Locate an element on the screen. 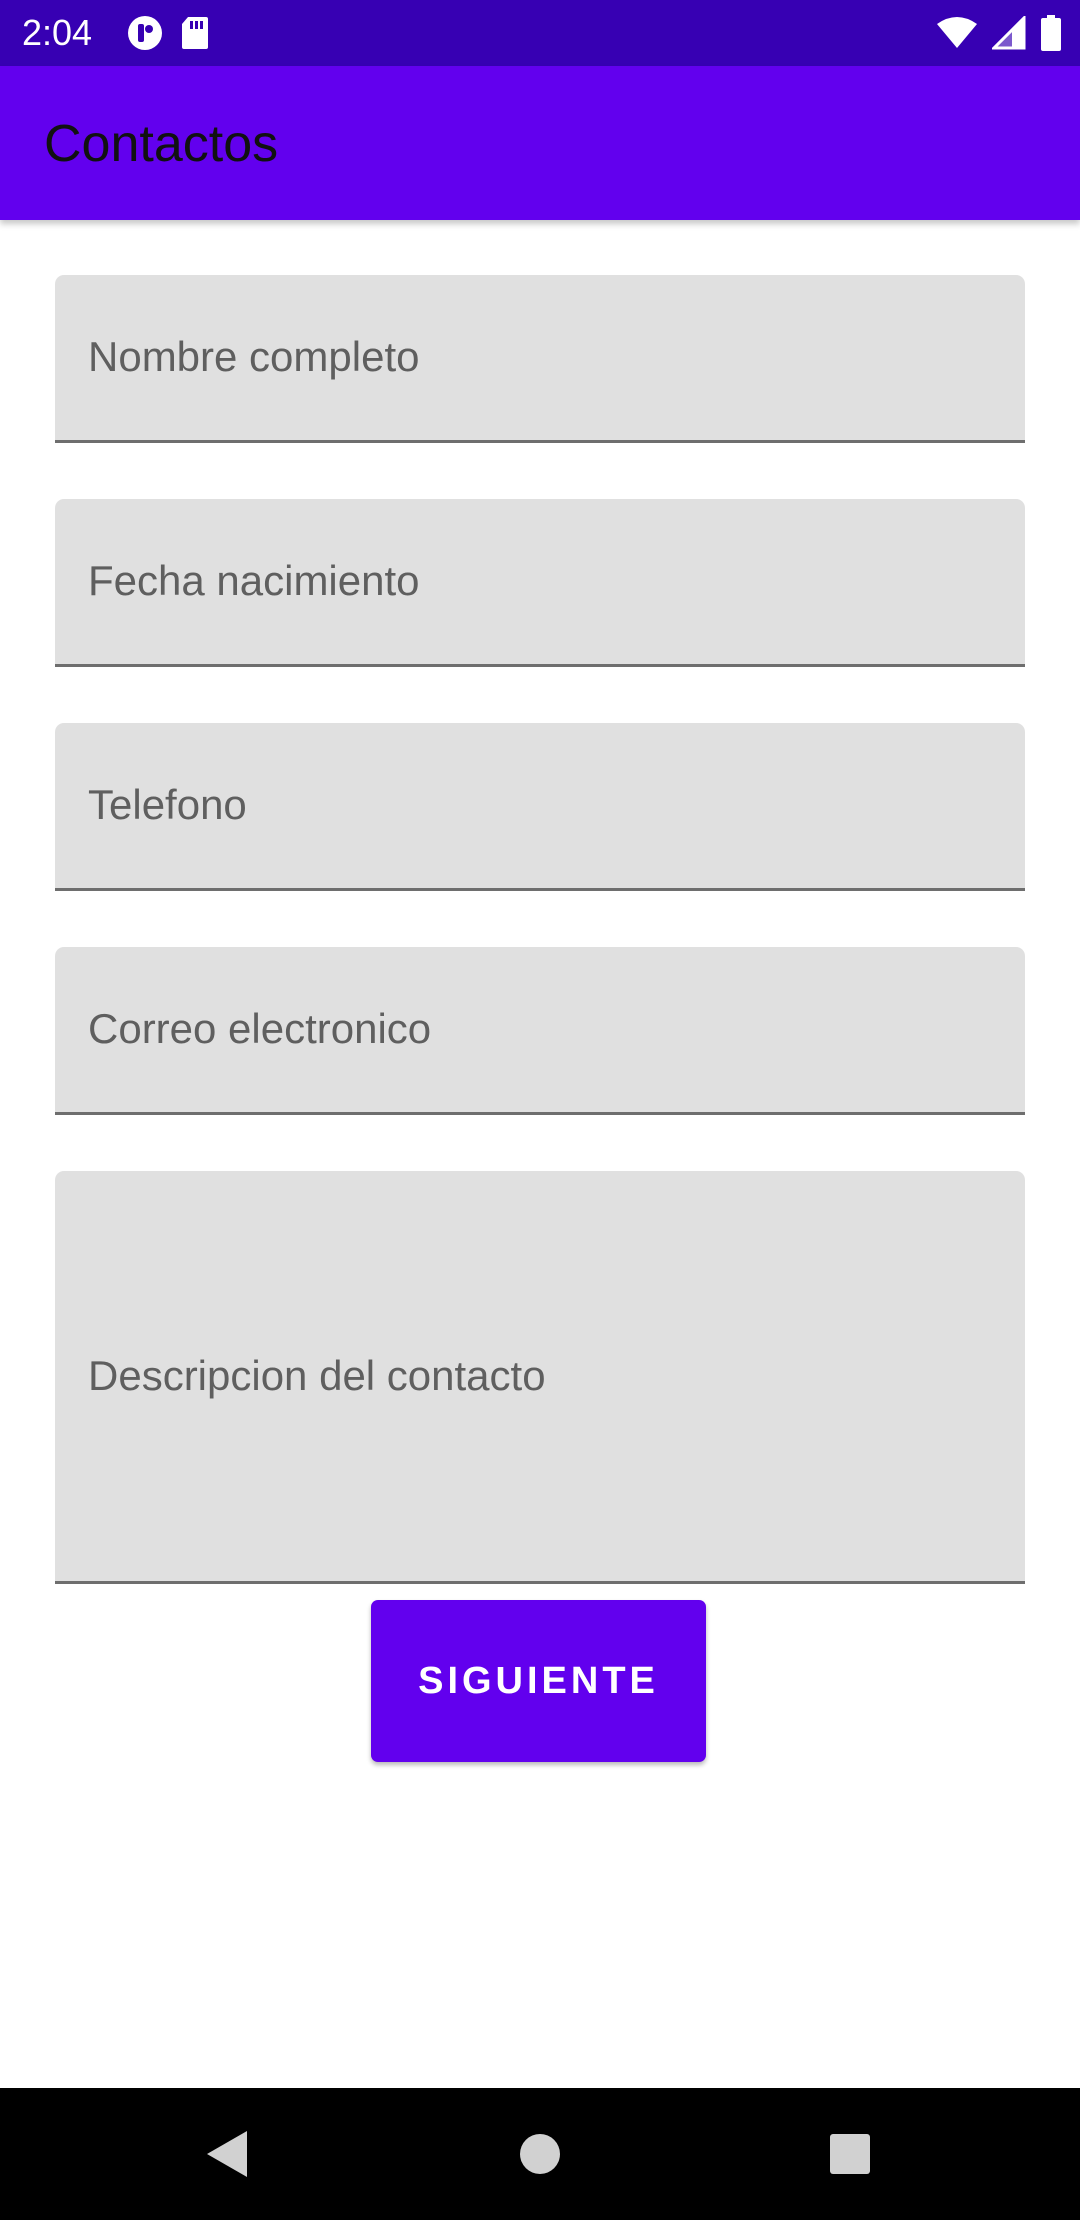 This screenshot has height=2220, width=1080. recents-button is located at coordinates (850, 2154).